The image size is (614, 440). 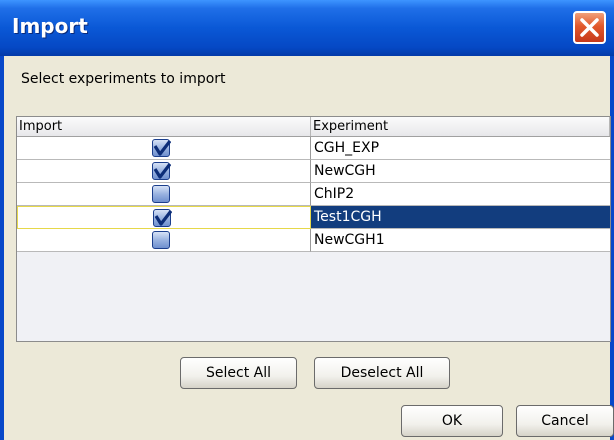 I want to click on table-row: ChIP2, so click(x=313, y=194).